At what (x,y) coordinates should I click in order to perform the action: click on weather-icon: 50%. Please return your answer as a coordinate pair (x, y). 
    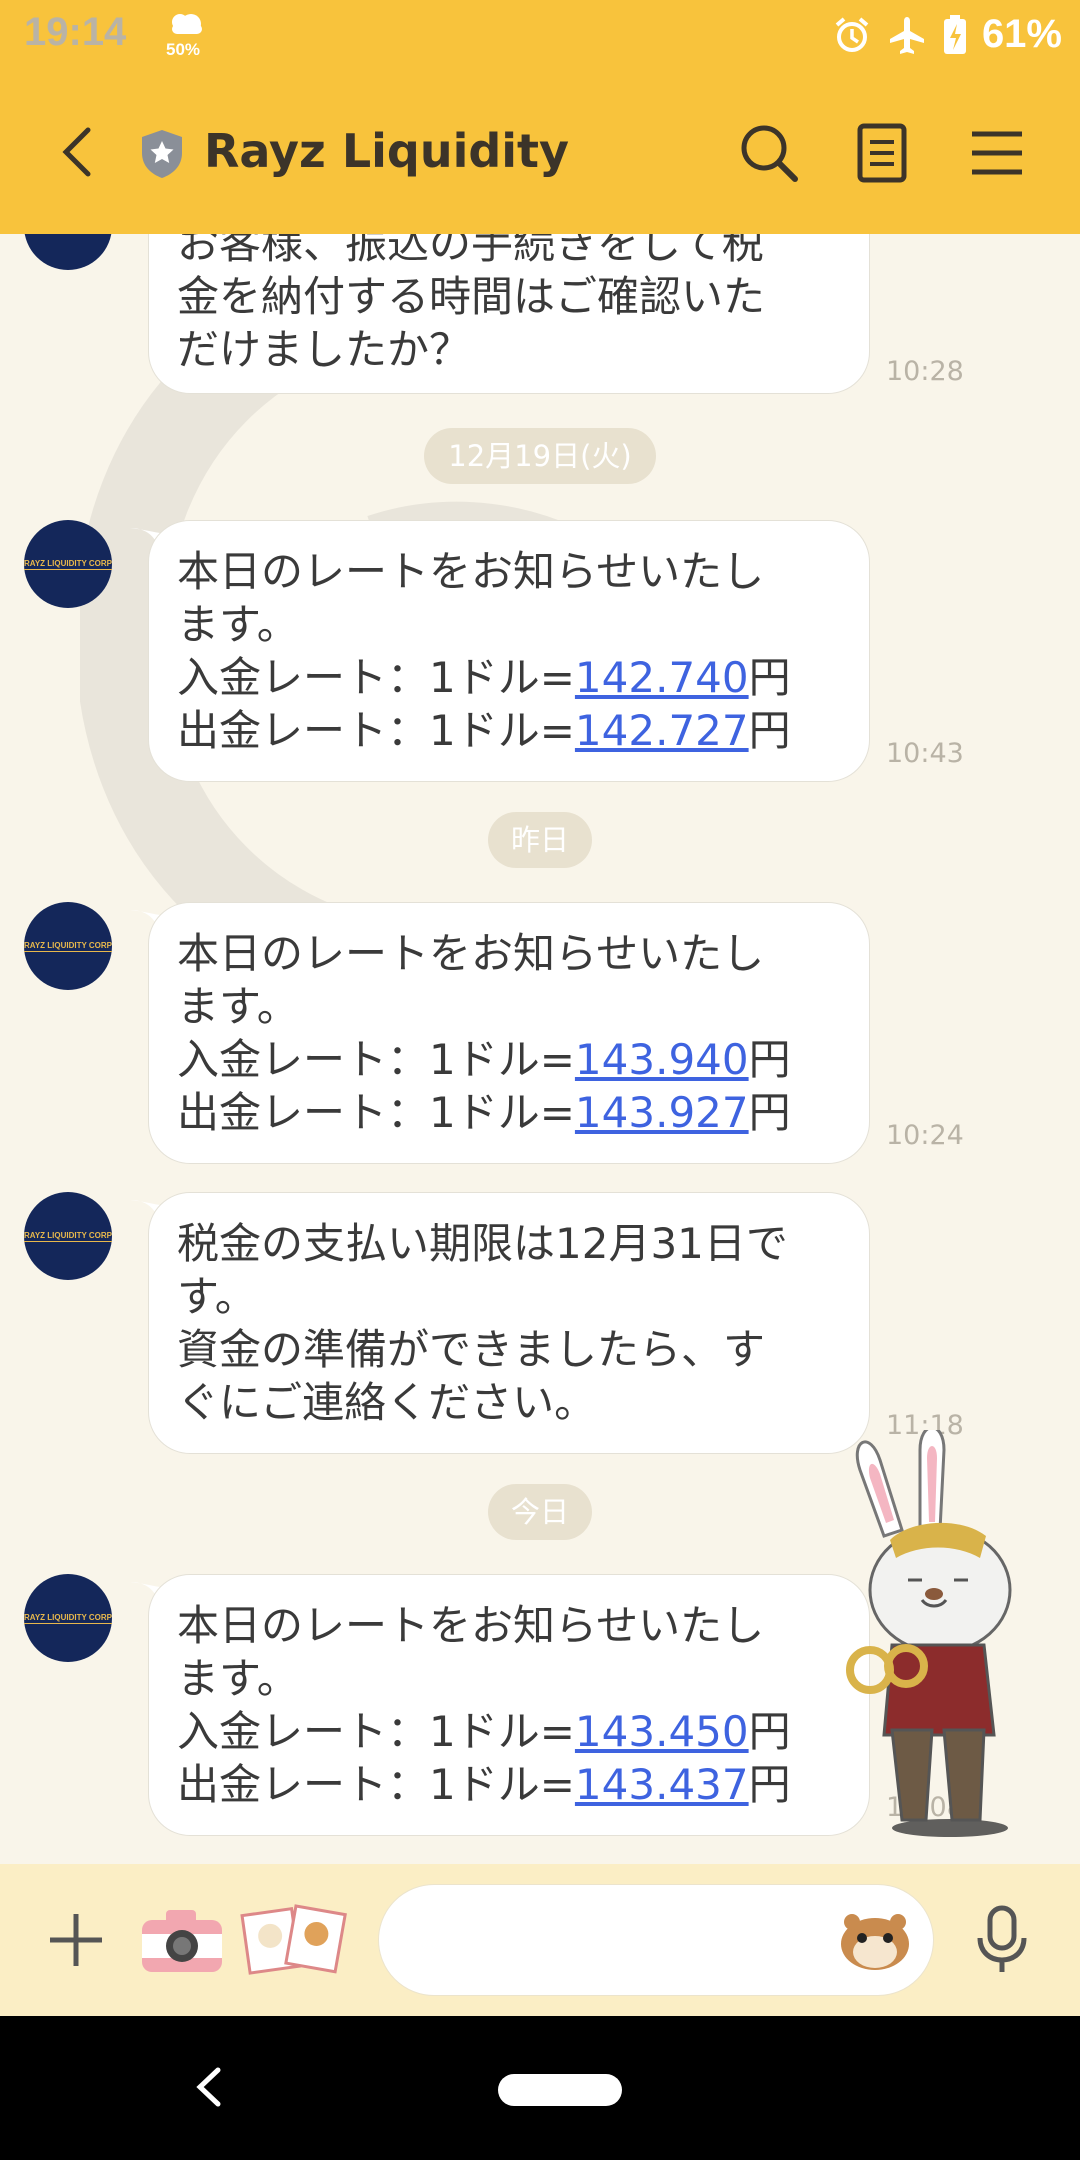
    Looking at the image, I should click on (189, 35).